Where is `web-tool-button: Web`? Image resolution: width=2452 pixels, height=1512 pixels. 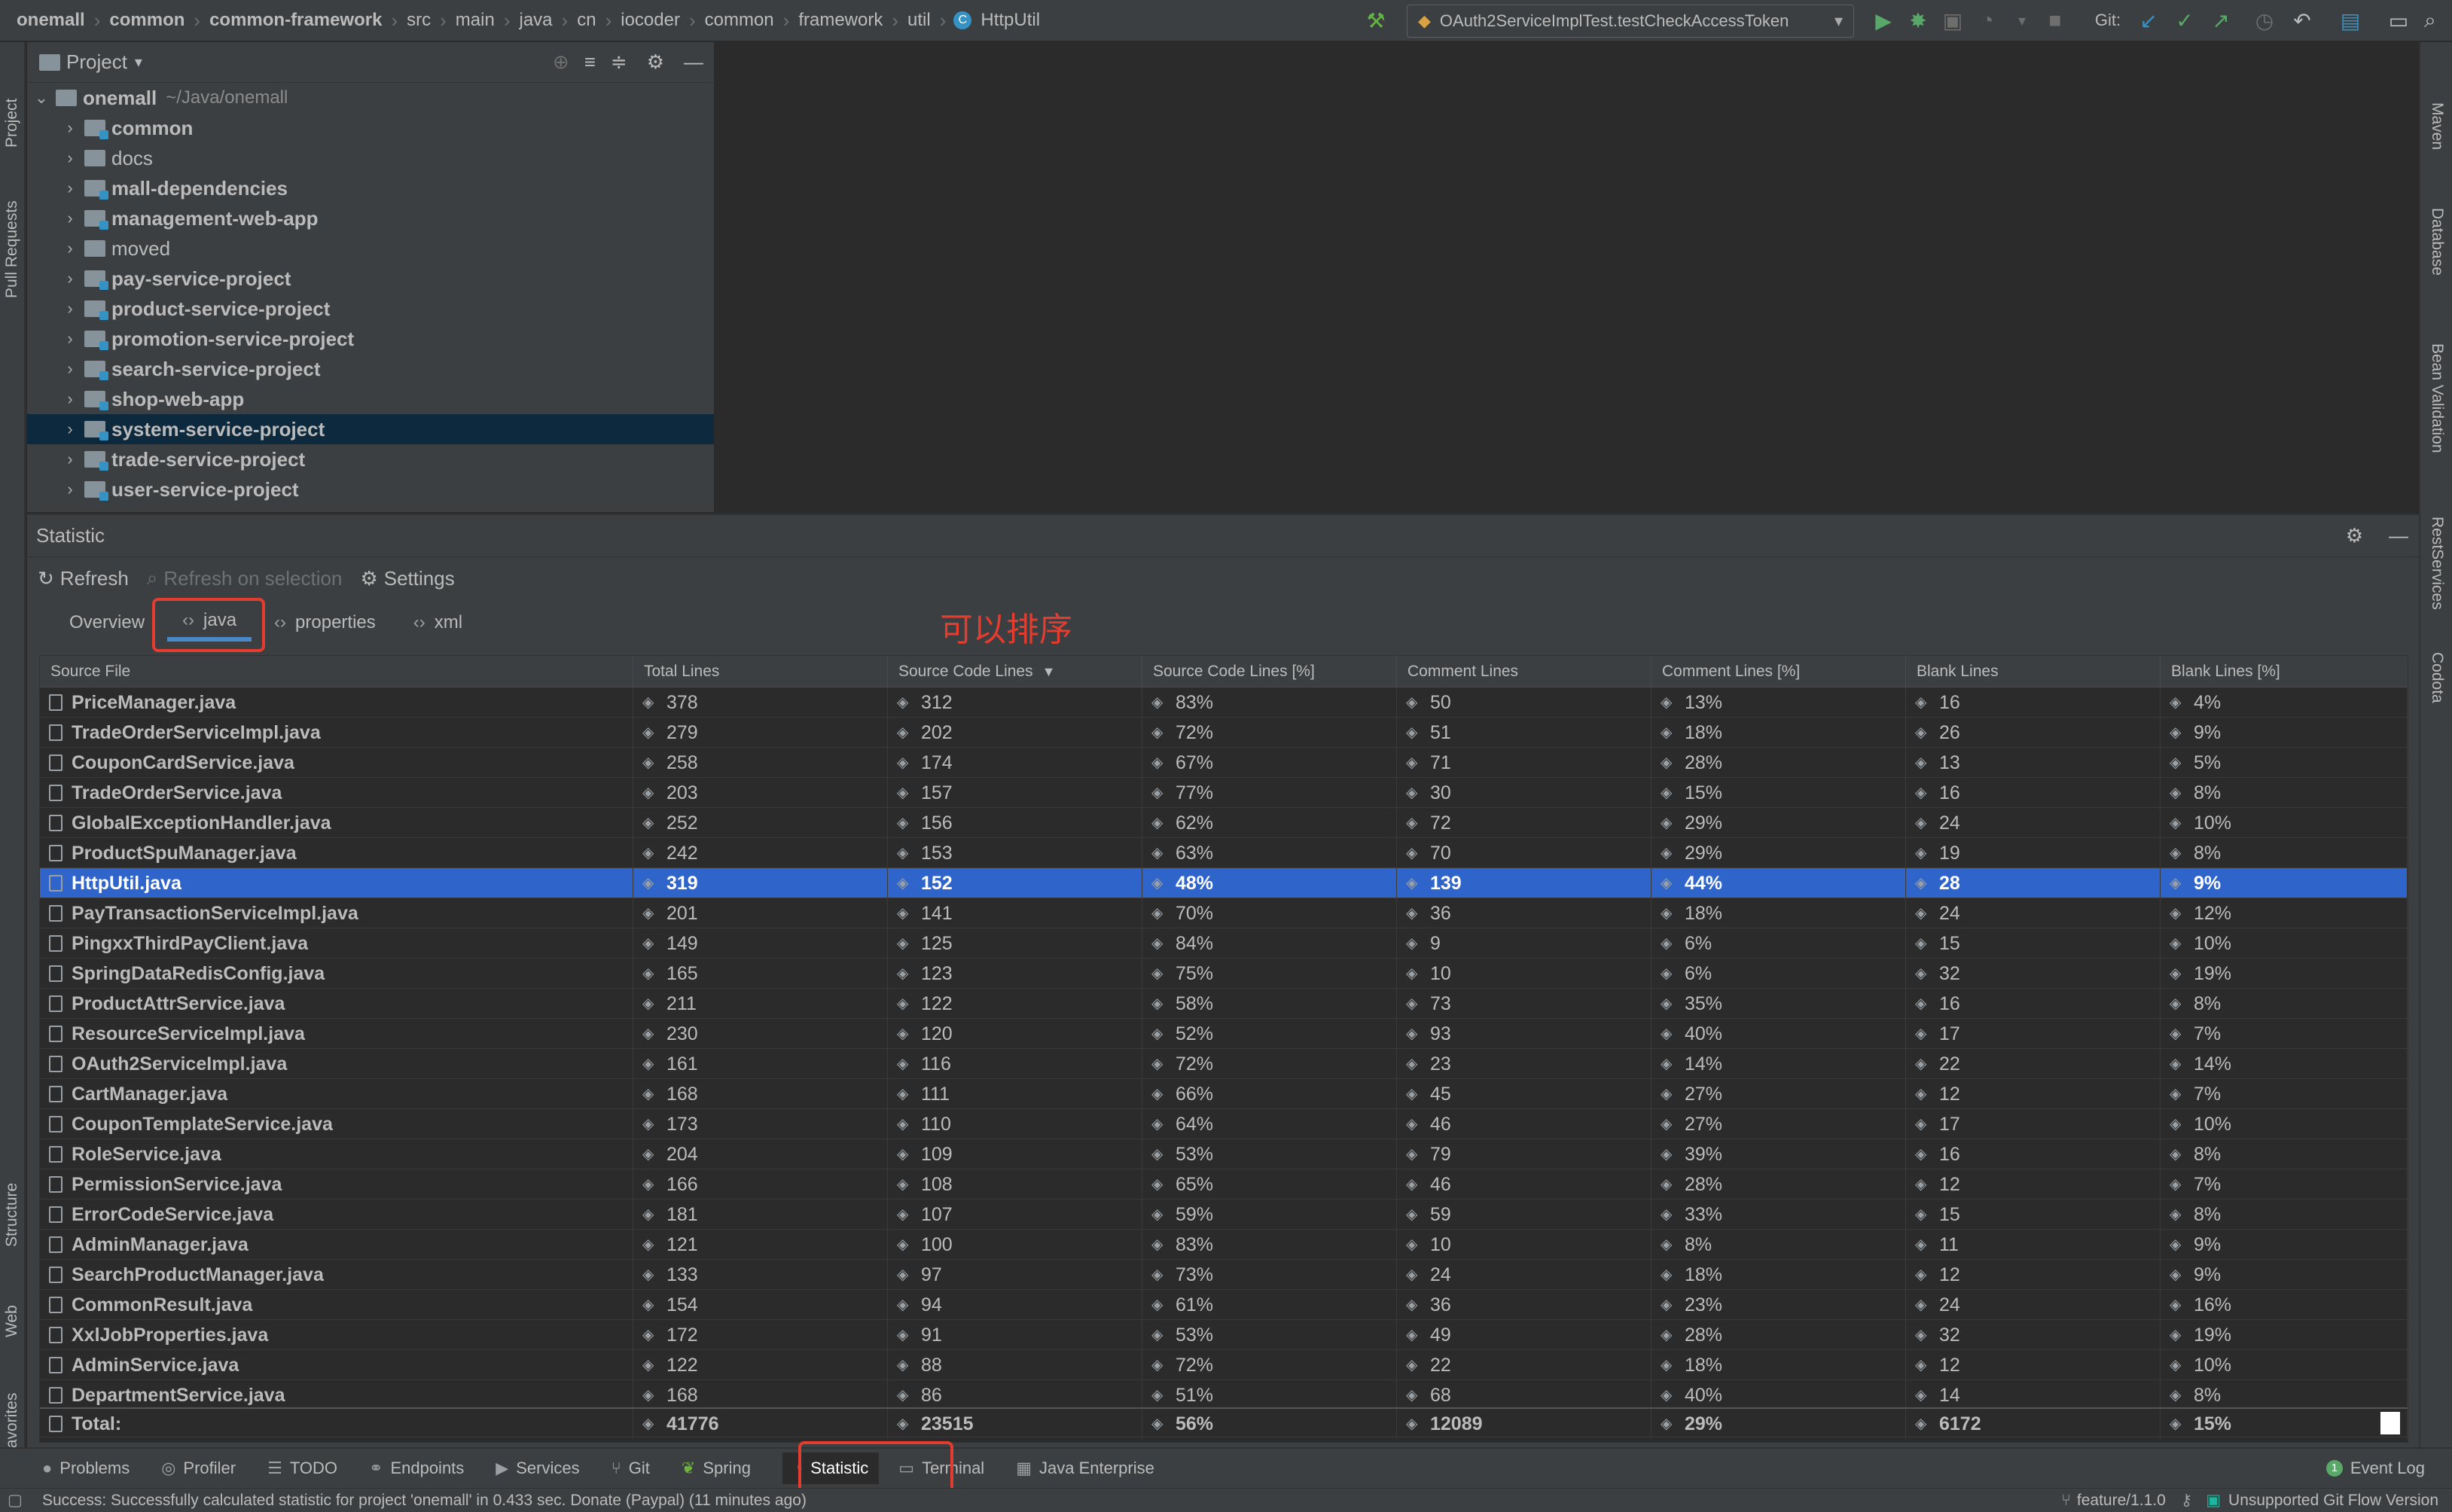
web-tool-button: Web is located at coordinates (12, 1321).